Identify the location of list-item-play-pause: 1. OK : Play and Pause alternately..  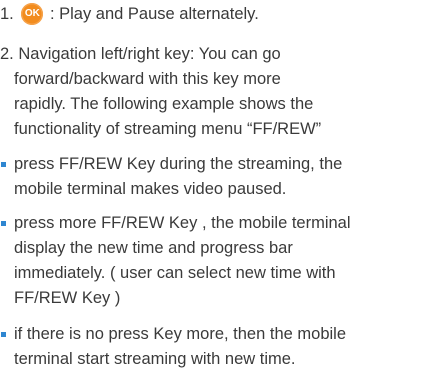
(217, 14).